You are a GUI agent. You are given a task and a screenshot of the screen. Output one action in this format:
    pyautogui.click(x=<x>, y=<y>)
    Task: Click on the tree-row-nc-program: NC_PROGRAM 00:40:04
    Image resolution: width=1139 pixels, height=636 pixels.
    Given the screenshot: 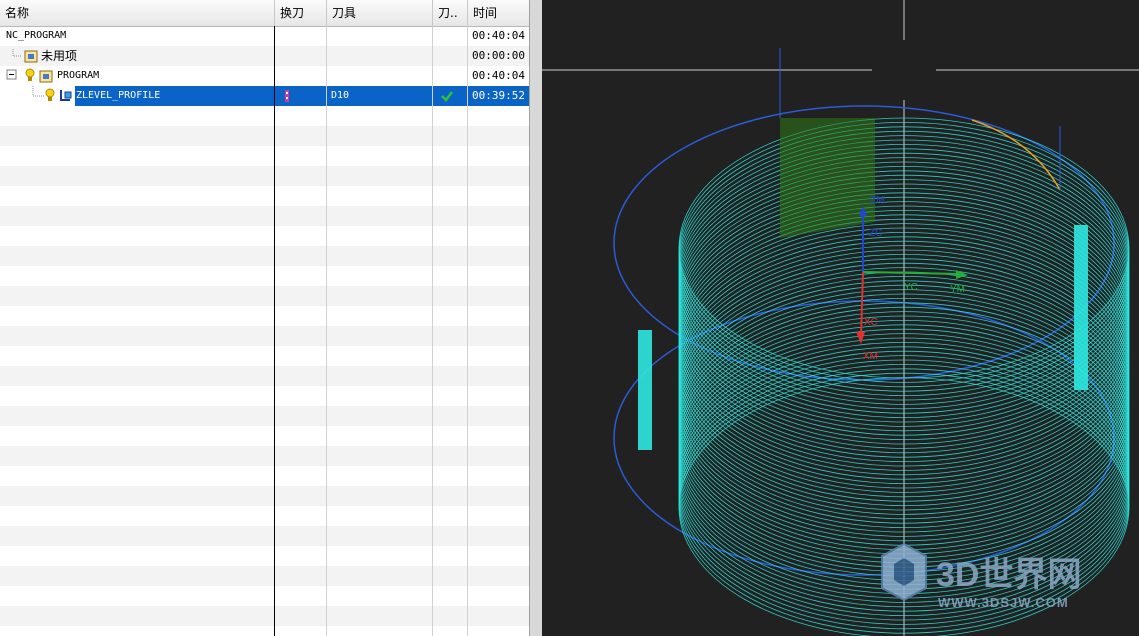 What is the action you would take?
    pyautogui.click(x=264, y=36)
    